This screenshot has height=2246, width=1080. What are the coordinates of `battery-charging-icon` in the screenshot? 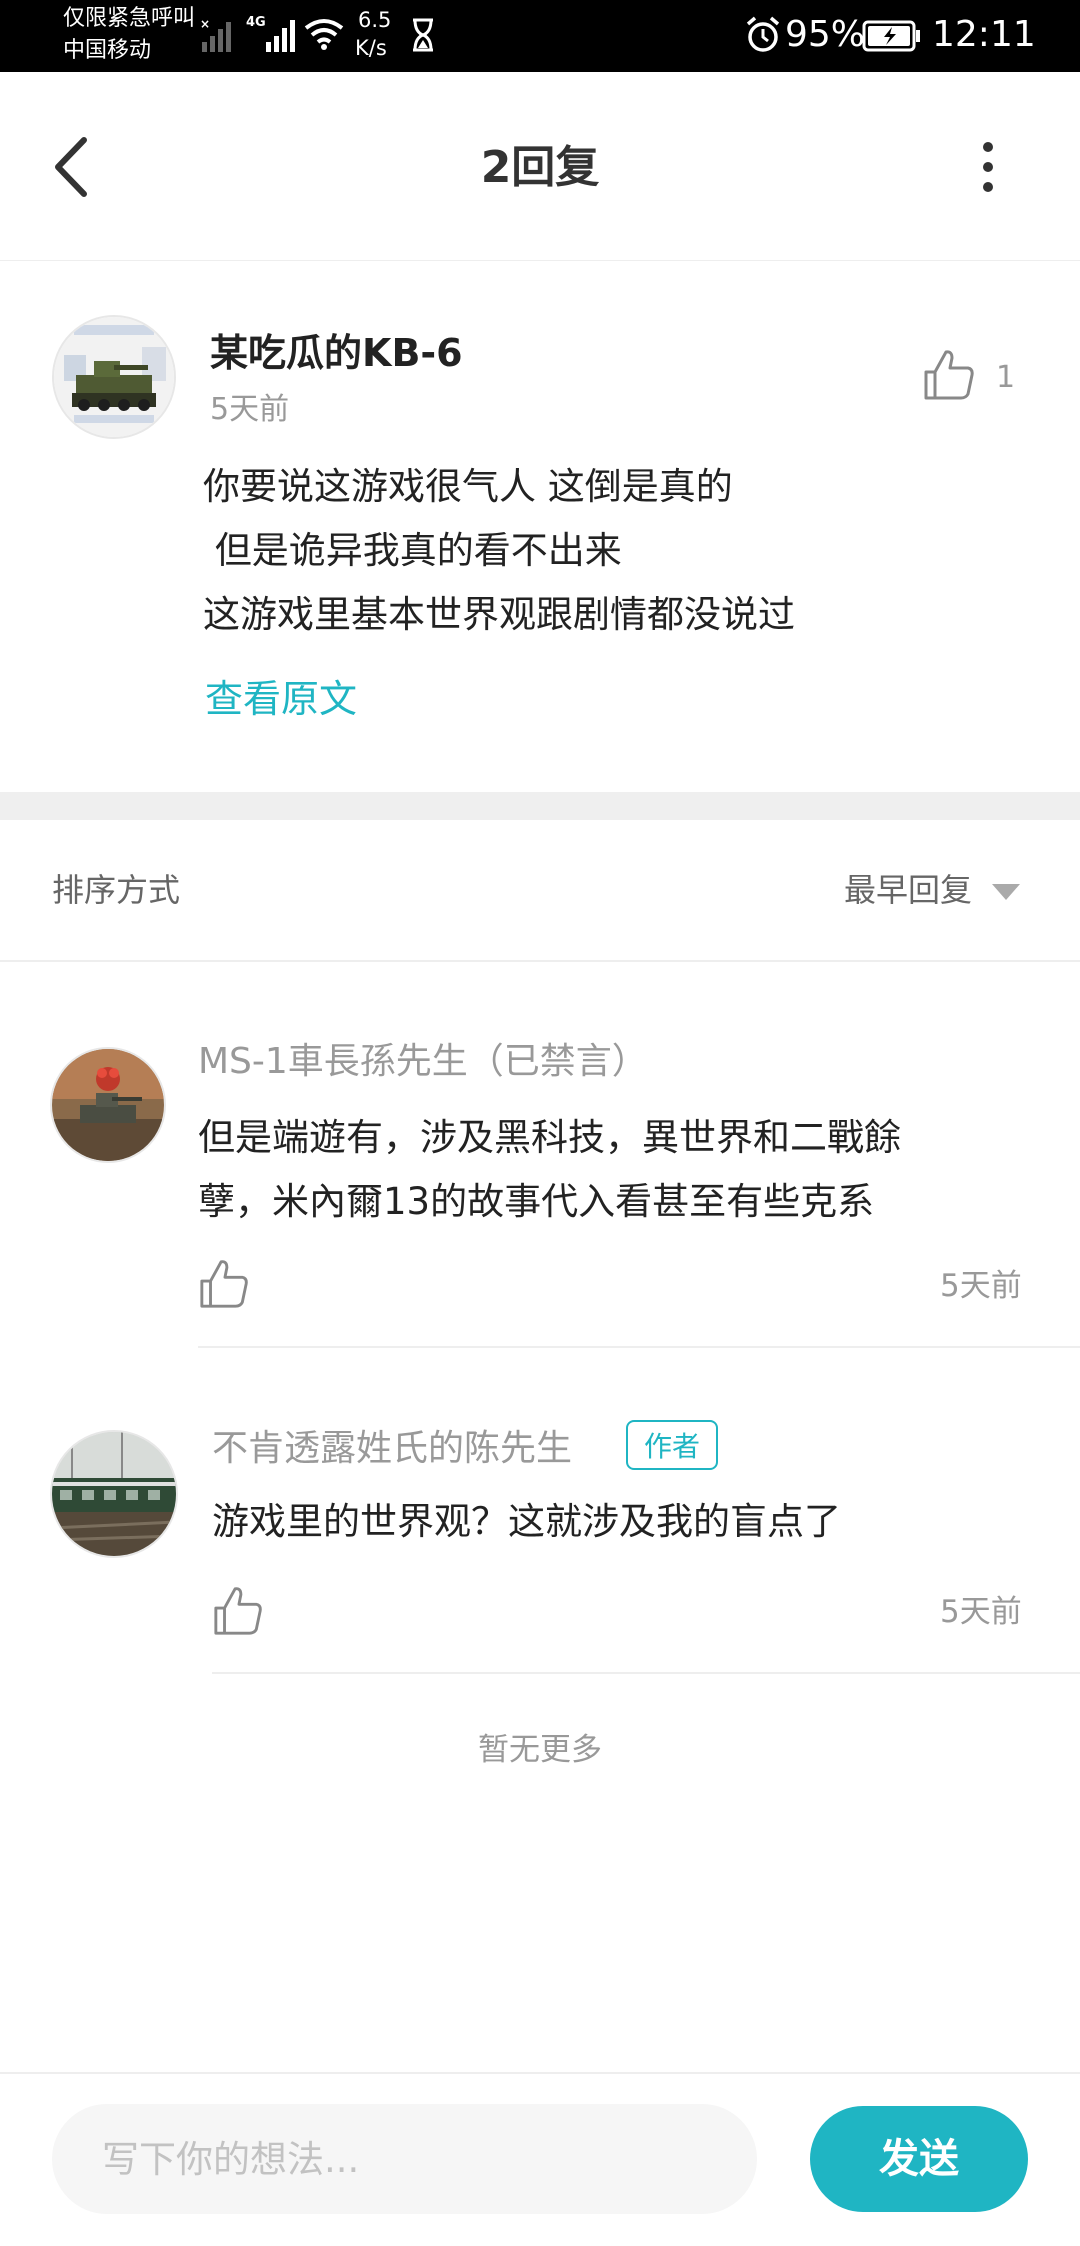 It's located at (891, 36).